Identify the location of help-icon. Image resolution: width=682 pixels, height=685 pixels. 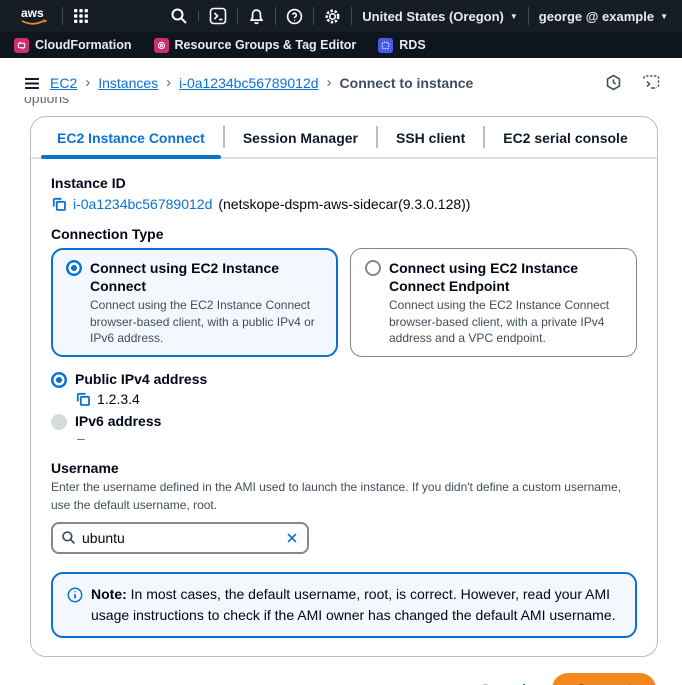
(294, 16).